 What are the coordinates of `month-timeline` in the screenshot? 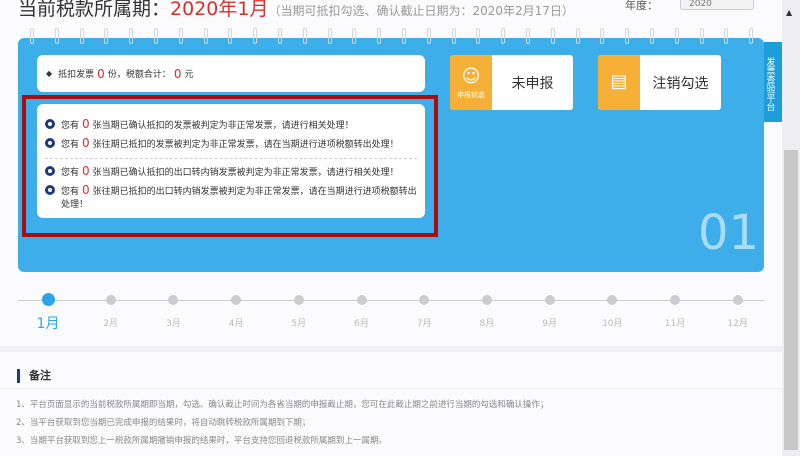 It's located at (391, 300).